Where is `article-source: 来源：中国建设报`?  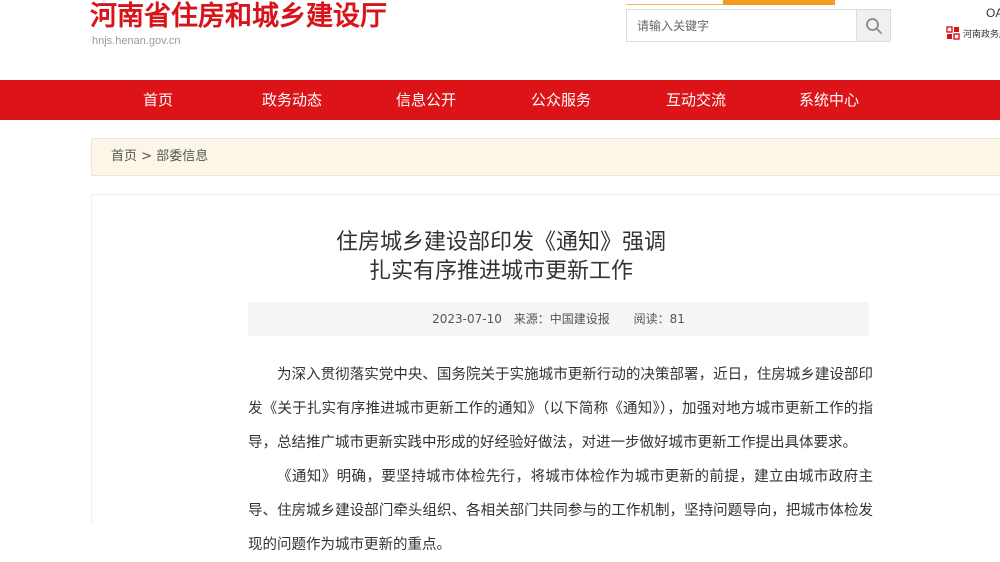 article-source: 来源：中国建设报 is located at coordinates (561, 319).